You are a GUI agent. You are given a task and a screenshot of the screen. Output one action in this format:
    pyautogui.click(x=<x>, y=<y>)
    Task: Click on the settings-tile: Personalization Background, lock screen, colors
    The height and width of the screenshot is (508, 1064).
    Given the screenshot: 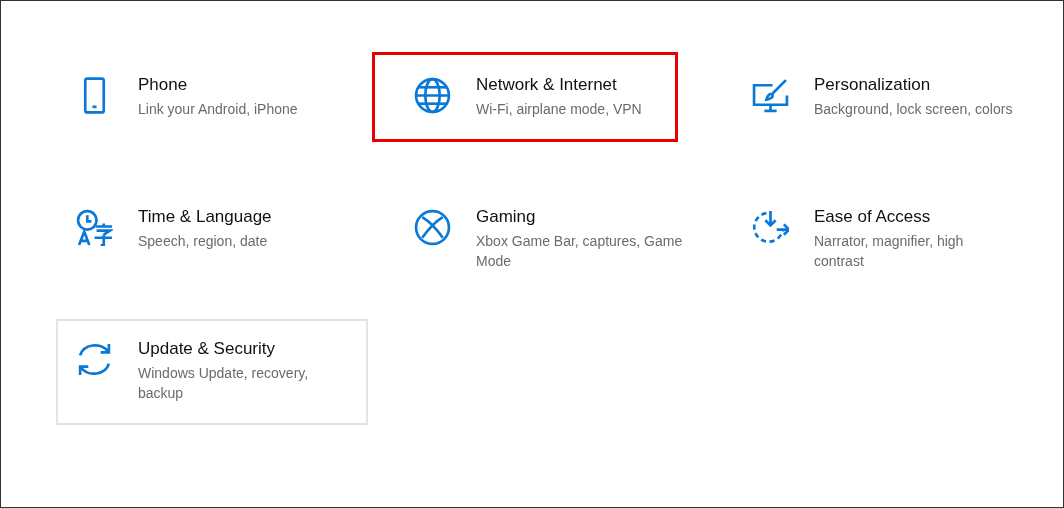 What is the action you would take?
    pyautogui.click(x=888, y=108)
    